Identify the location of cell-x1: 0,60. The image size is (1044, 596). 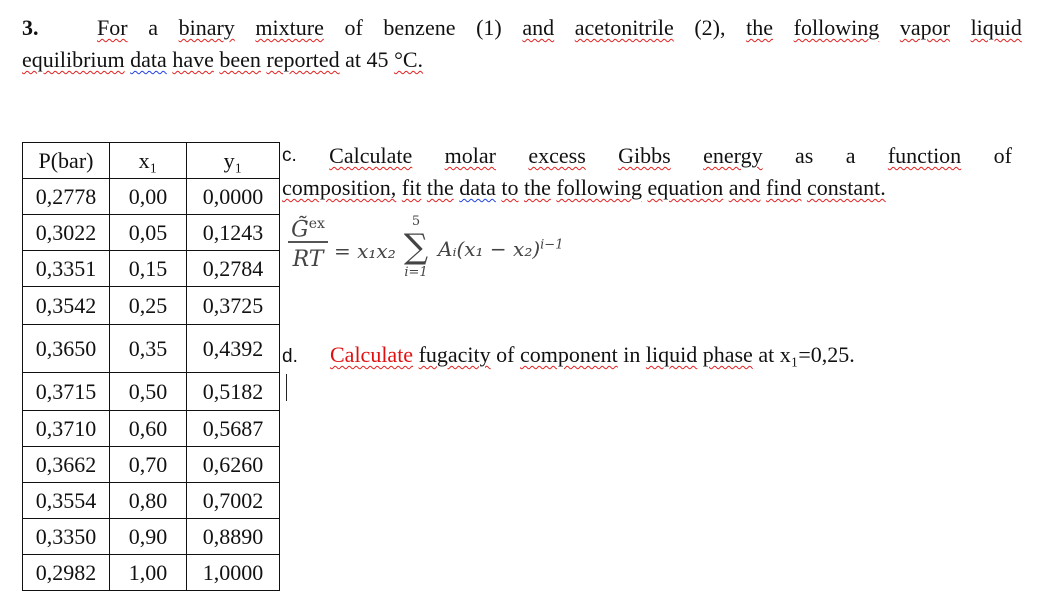
(148, 428).